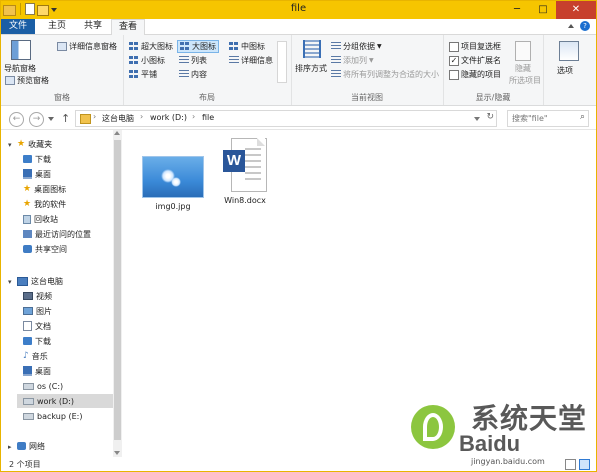 The width and height of the screenshot is (597, 472). Describe the element at coordinates (10, 145) in the screenshot. I see `collapse-favorites-icon: ▾` at that location.